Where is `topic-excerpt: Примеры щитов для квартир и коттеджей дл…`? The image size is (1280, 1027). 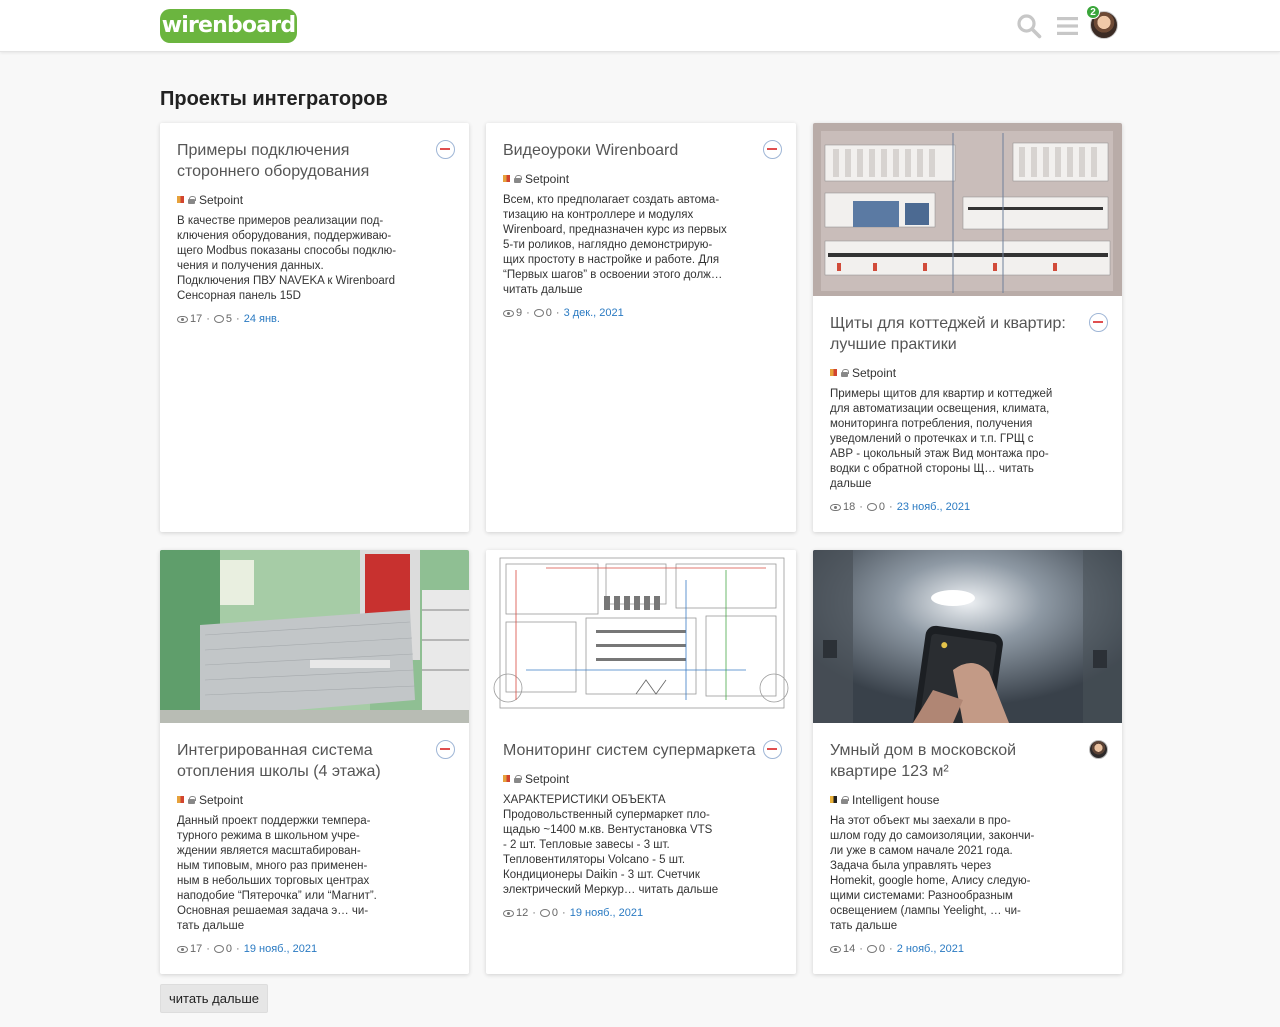
topic-excerpt: Примеры щитов для квартир и коттеджей дл… is located at coordinates (941, 439).